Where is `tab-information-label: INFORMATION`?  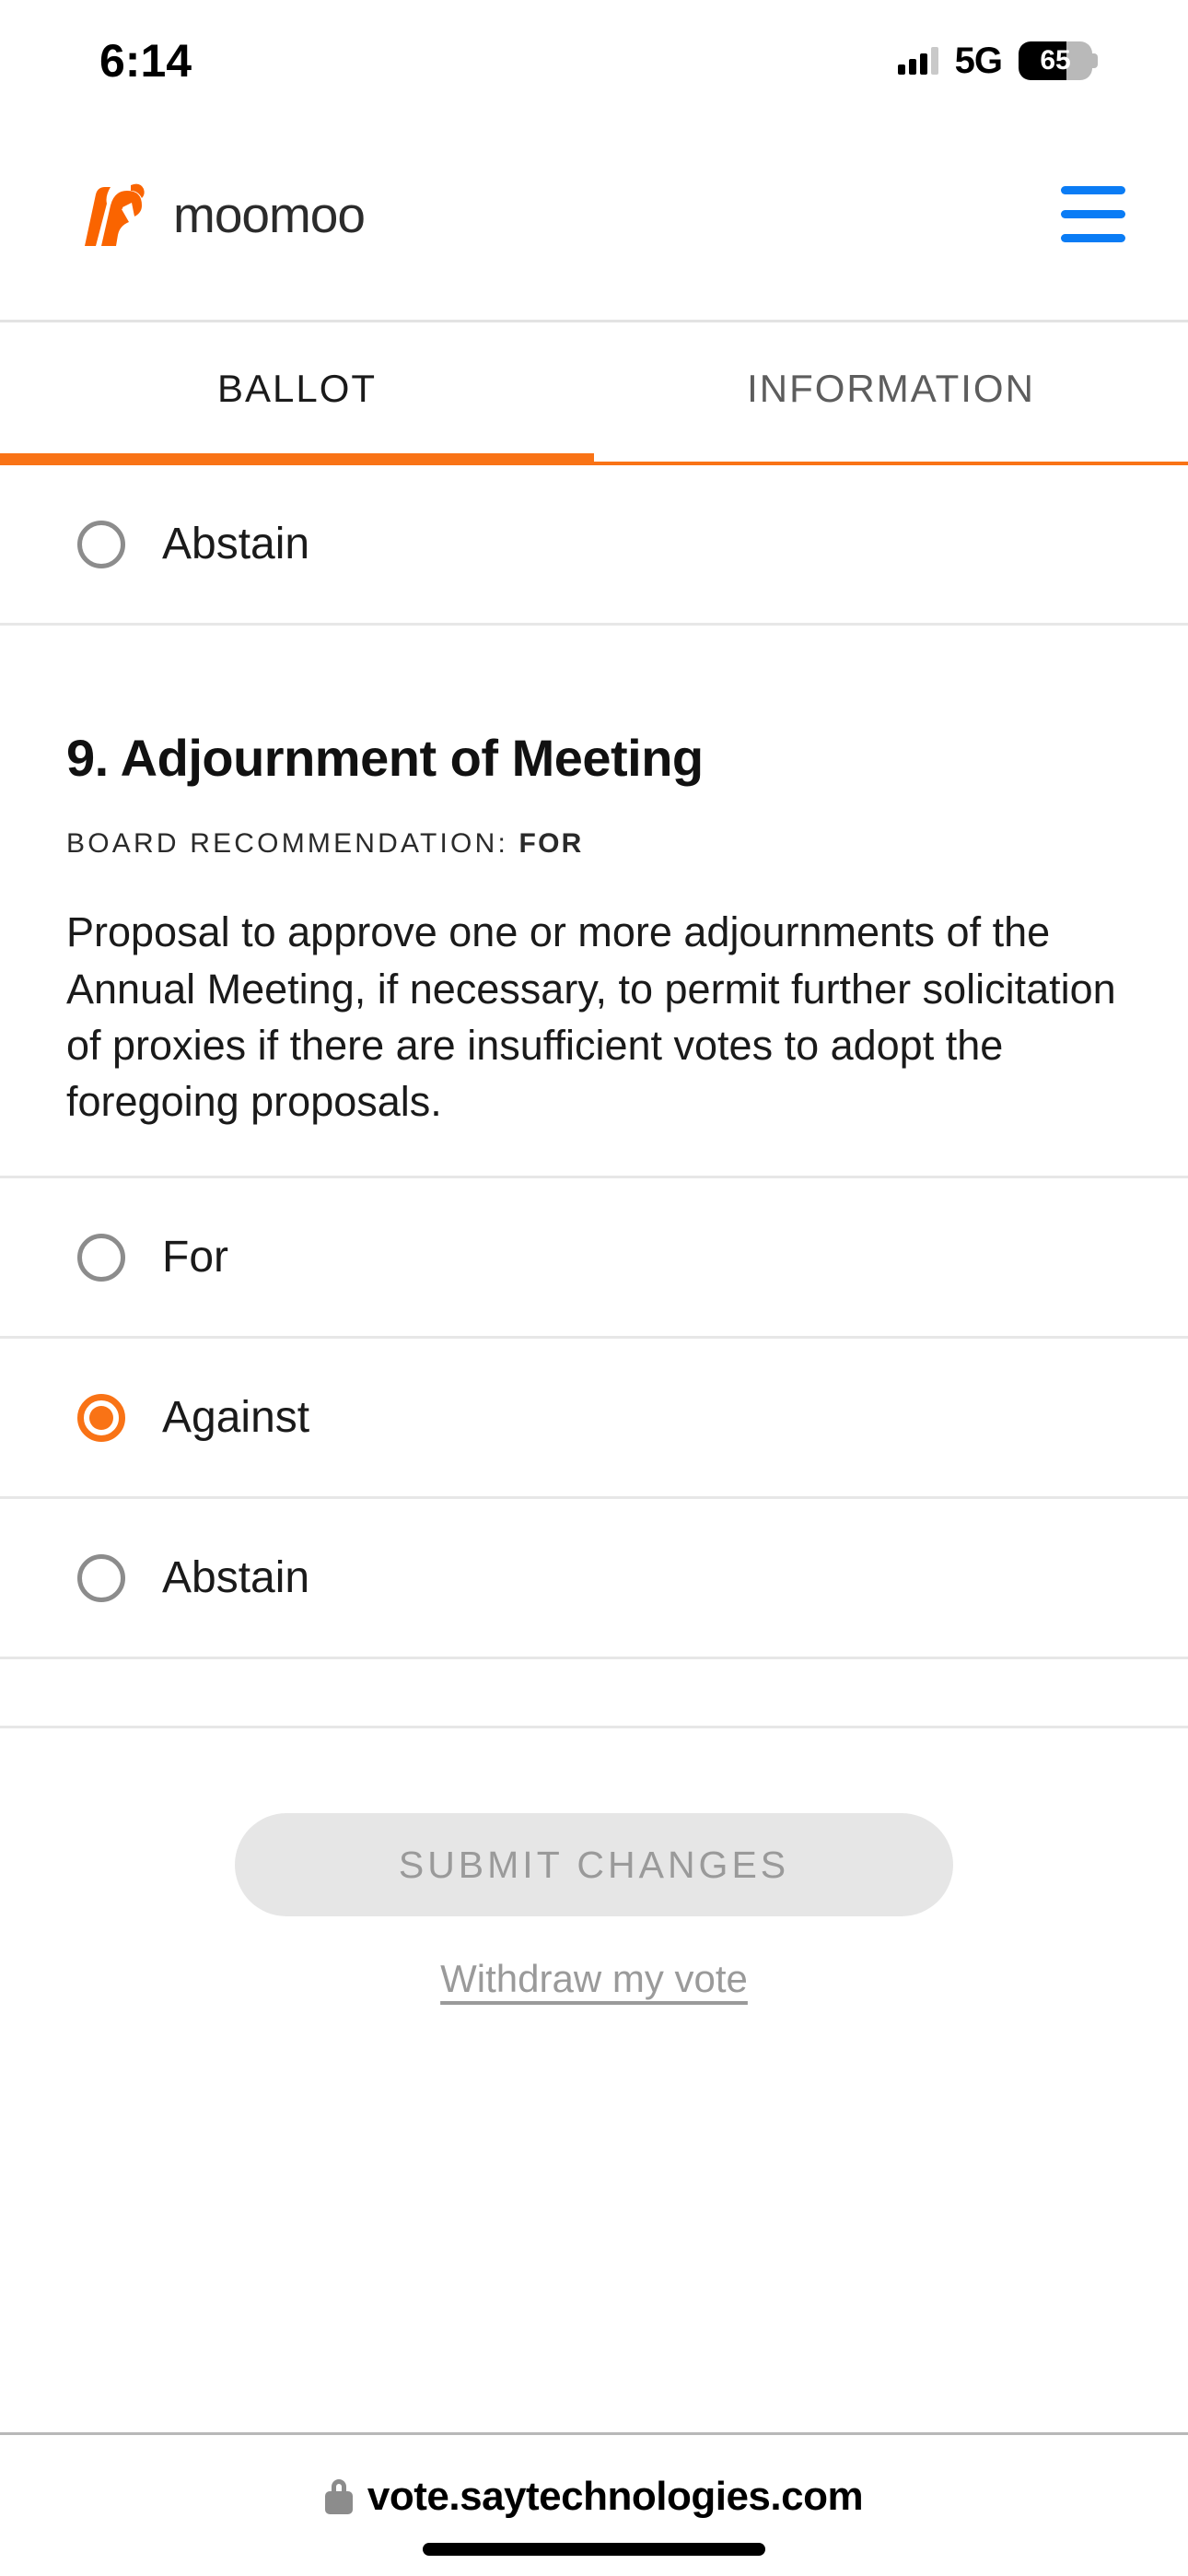
tab-information-label: INFORMATION is located at coordinates (891, 388).